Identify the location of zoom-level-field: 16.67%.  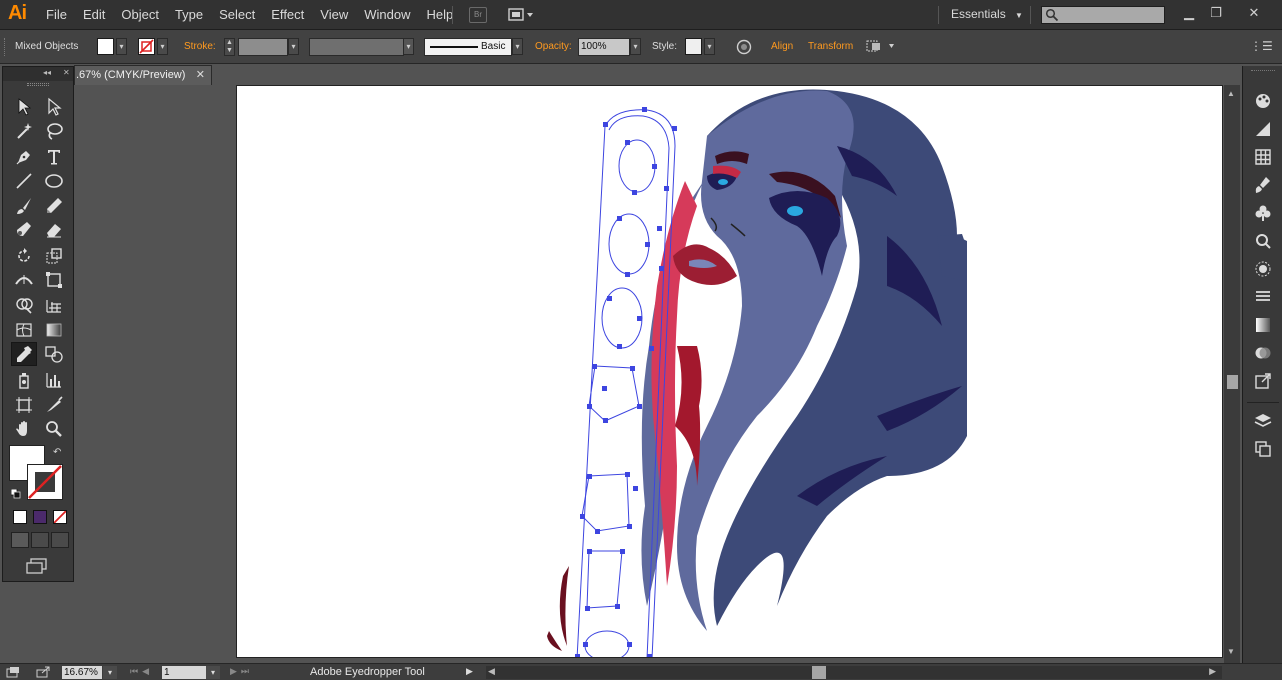
(82, 672).